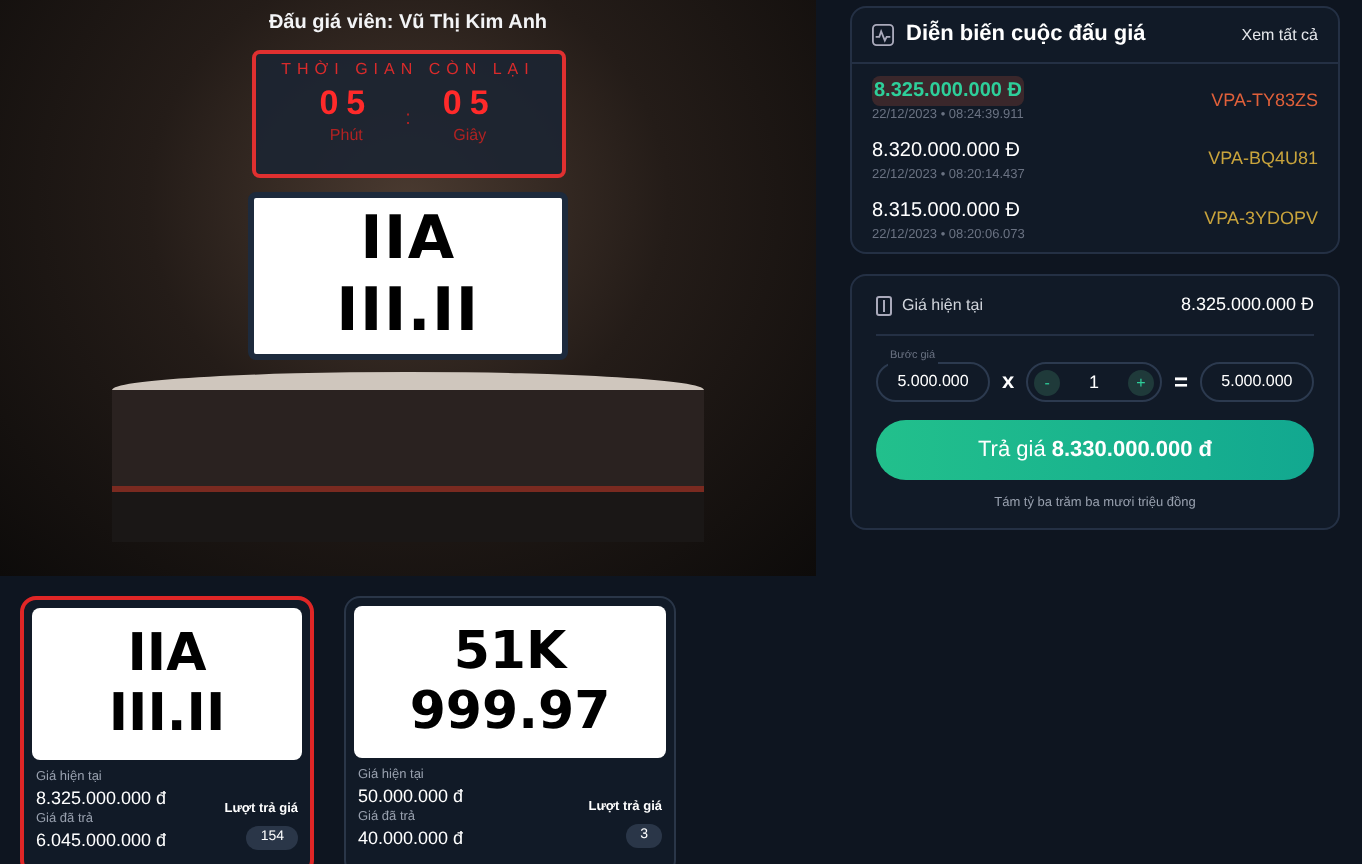 The width and height of the screenshot is (1362, 864). Describe the element at coordinates (1263, 159) in the screenshot. I see `bidder-code: VPA-BQ4U81` at that location.